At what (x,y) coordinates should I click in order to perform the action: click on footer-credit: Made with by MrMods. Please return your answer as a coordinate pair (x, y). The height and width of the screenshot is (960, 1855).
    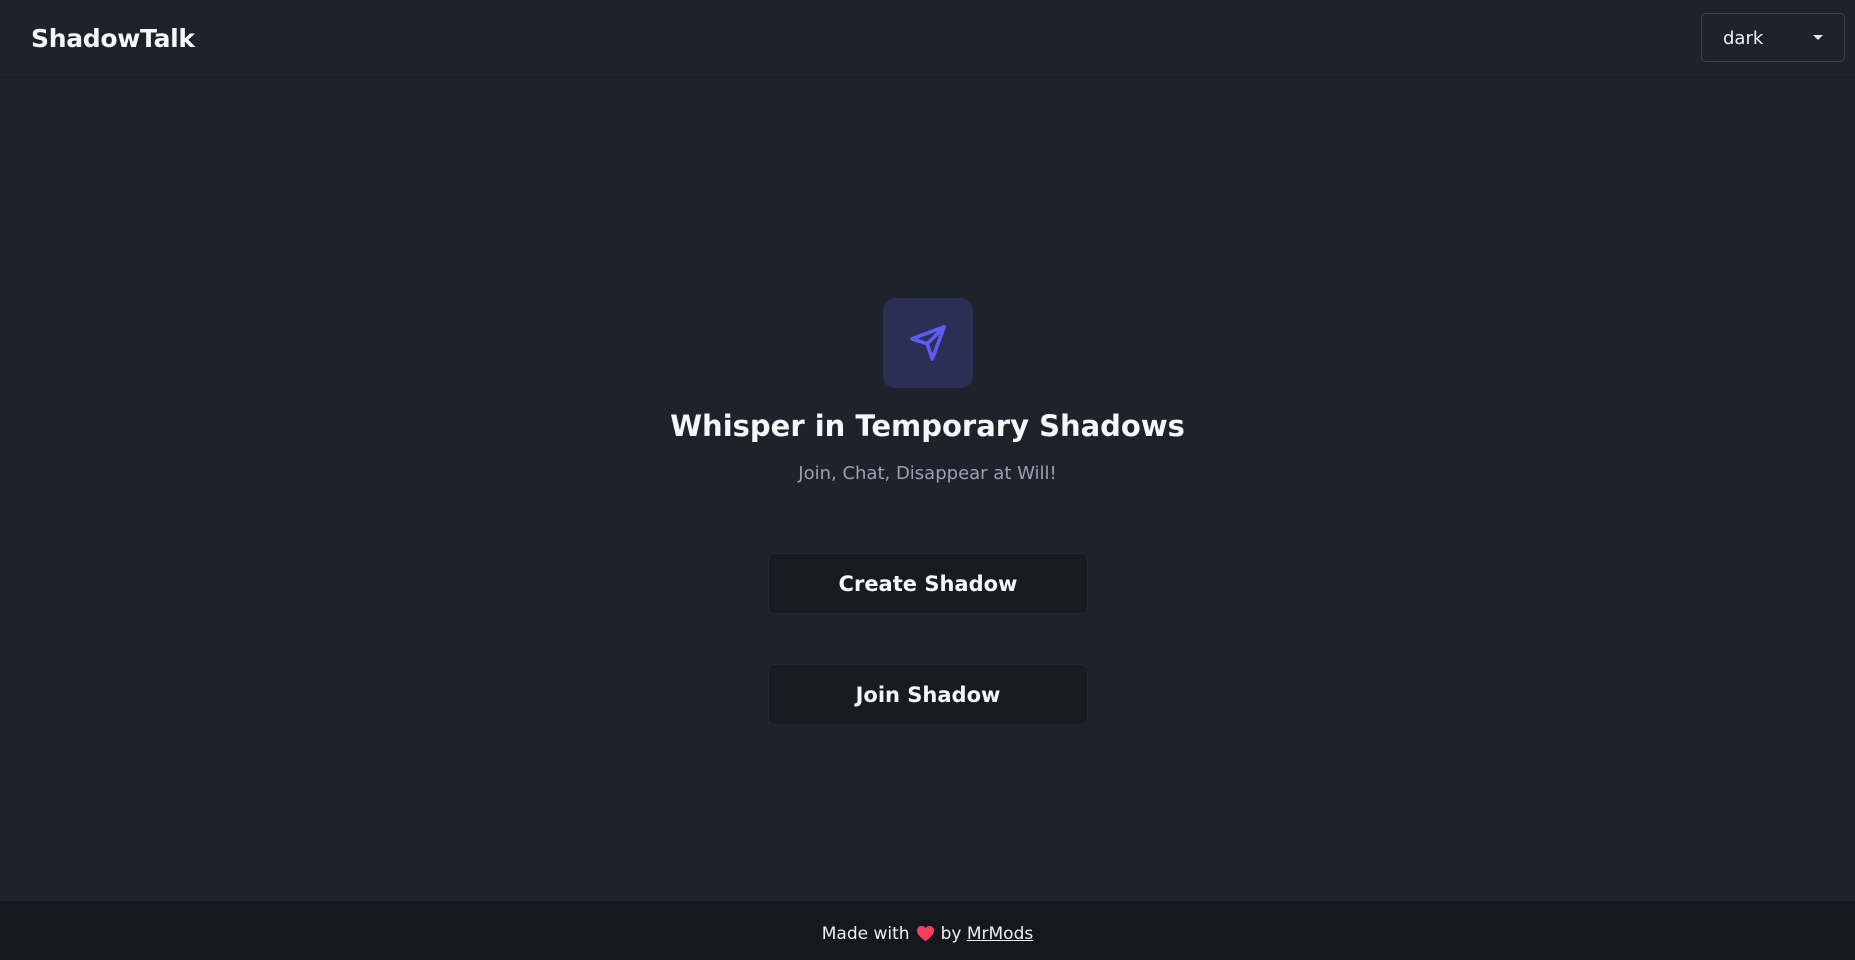
    Looking at the image, I should click on (927, 934).